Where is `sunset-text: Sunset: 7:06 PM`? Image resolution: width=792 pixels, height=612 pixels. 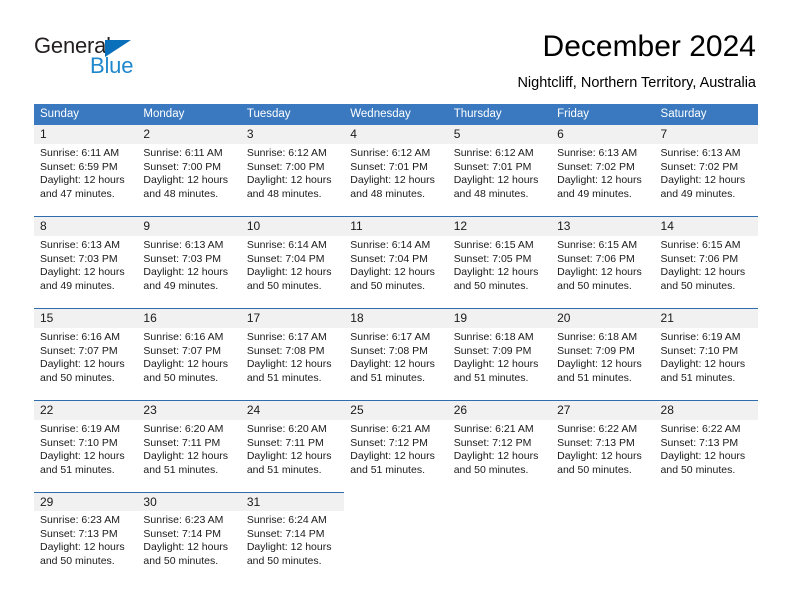 sunset-text: Sunset: 7:06 PM is located at coordinates (596, 258).